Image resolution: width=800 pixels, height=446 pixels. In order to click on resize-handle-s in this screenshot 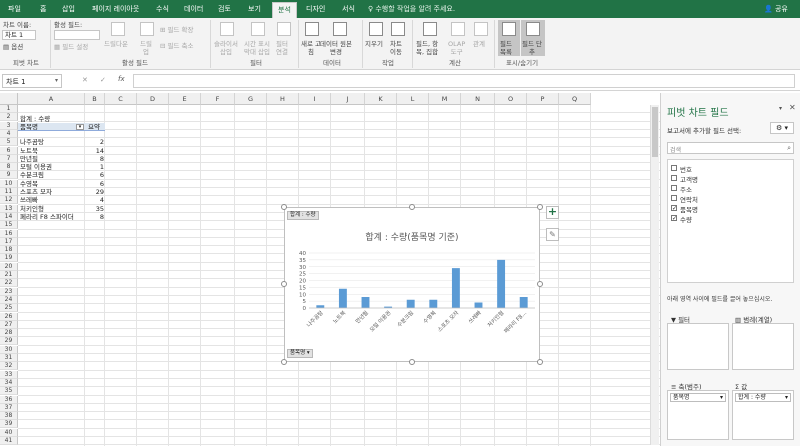, I will do `click(412, 362)`.